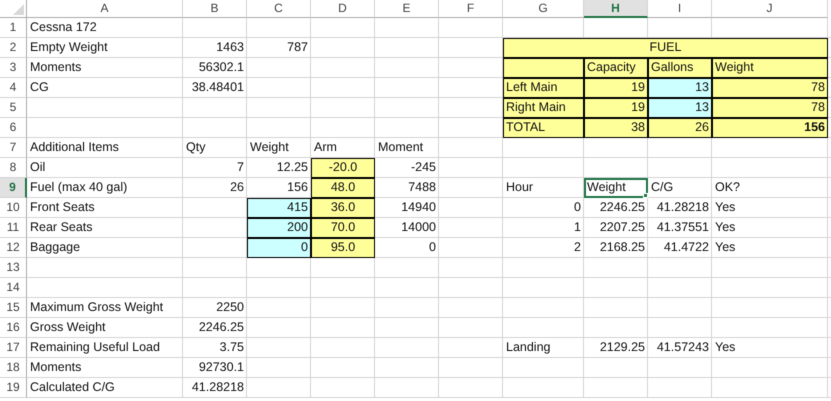 The image size is (831, 401). Describe the element at coordinates (105, 28) in the screenshot. I see `table-cell: Cessna 172` at that location.